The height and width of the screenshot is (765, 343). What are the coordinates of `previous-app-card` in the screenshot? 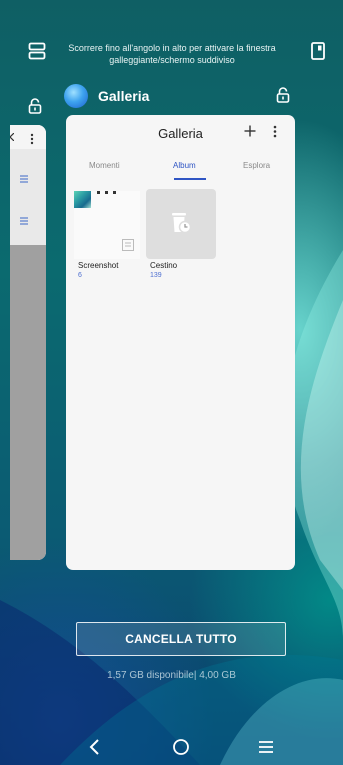 It's located at (28, 342).